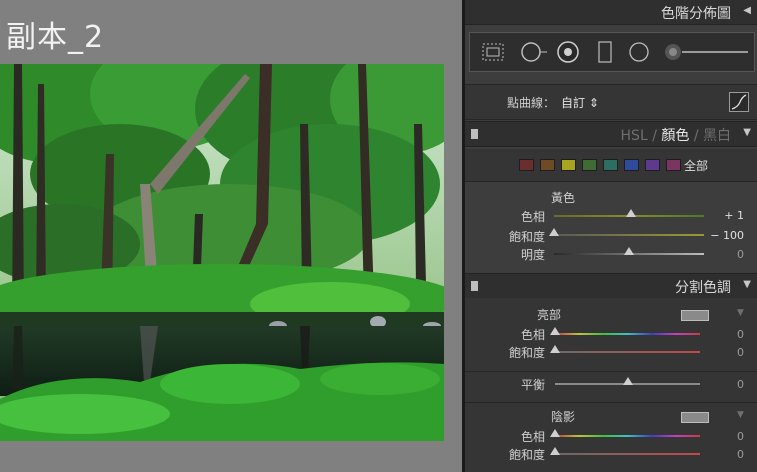 Image resolution: width=757 pixels, height=472 pixels. Describe the element at coordinates (695, 315) in the screenshot. I see `highlights-color-chip` at that location.